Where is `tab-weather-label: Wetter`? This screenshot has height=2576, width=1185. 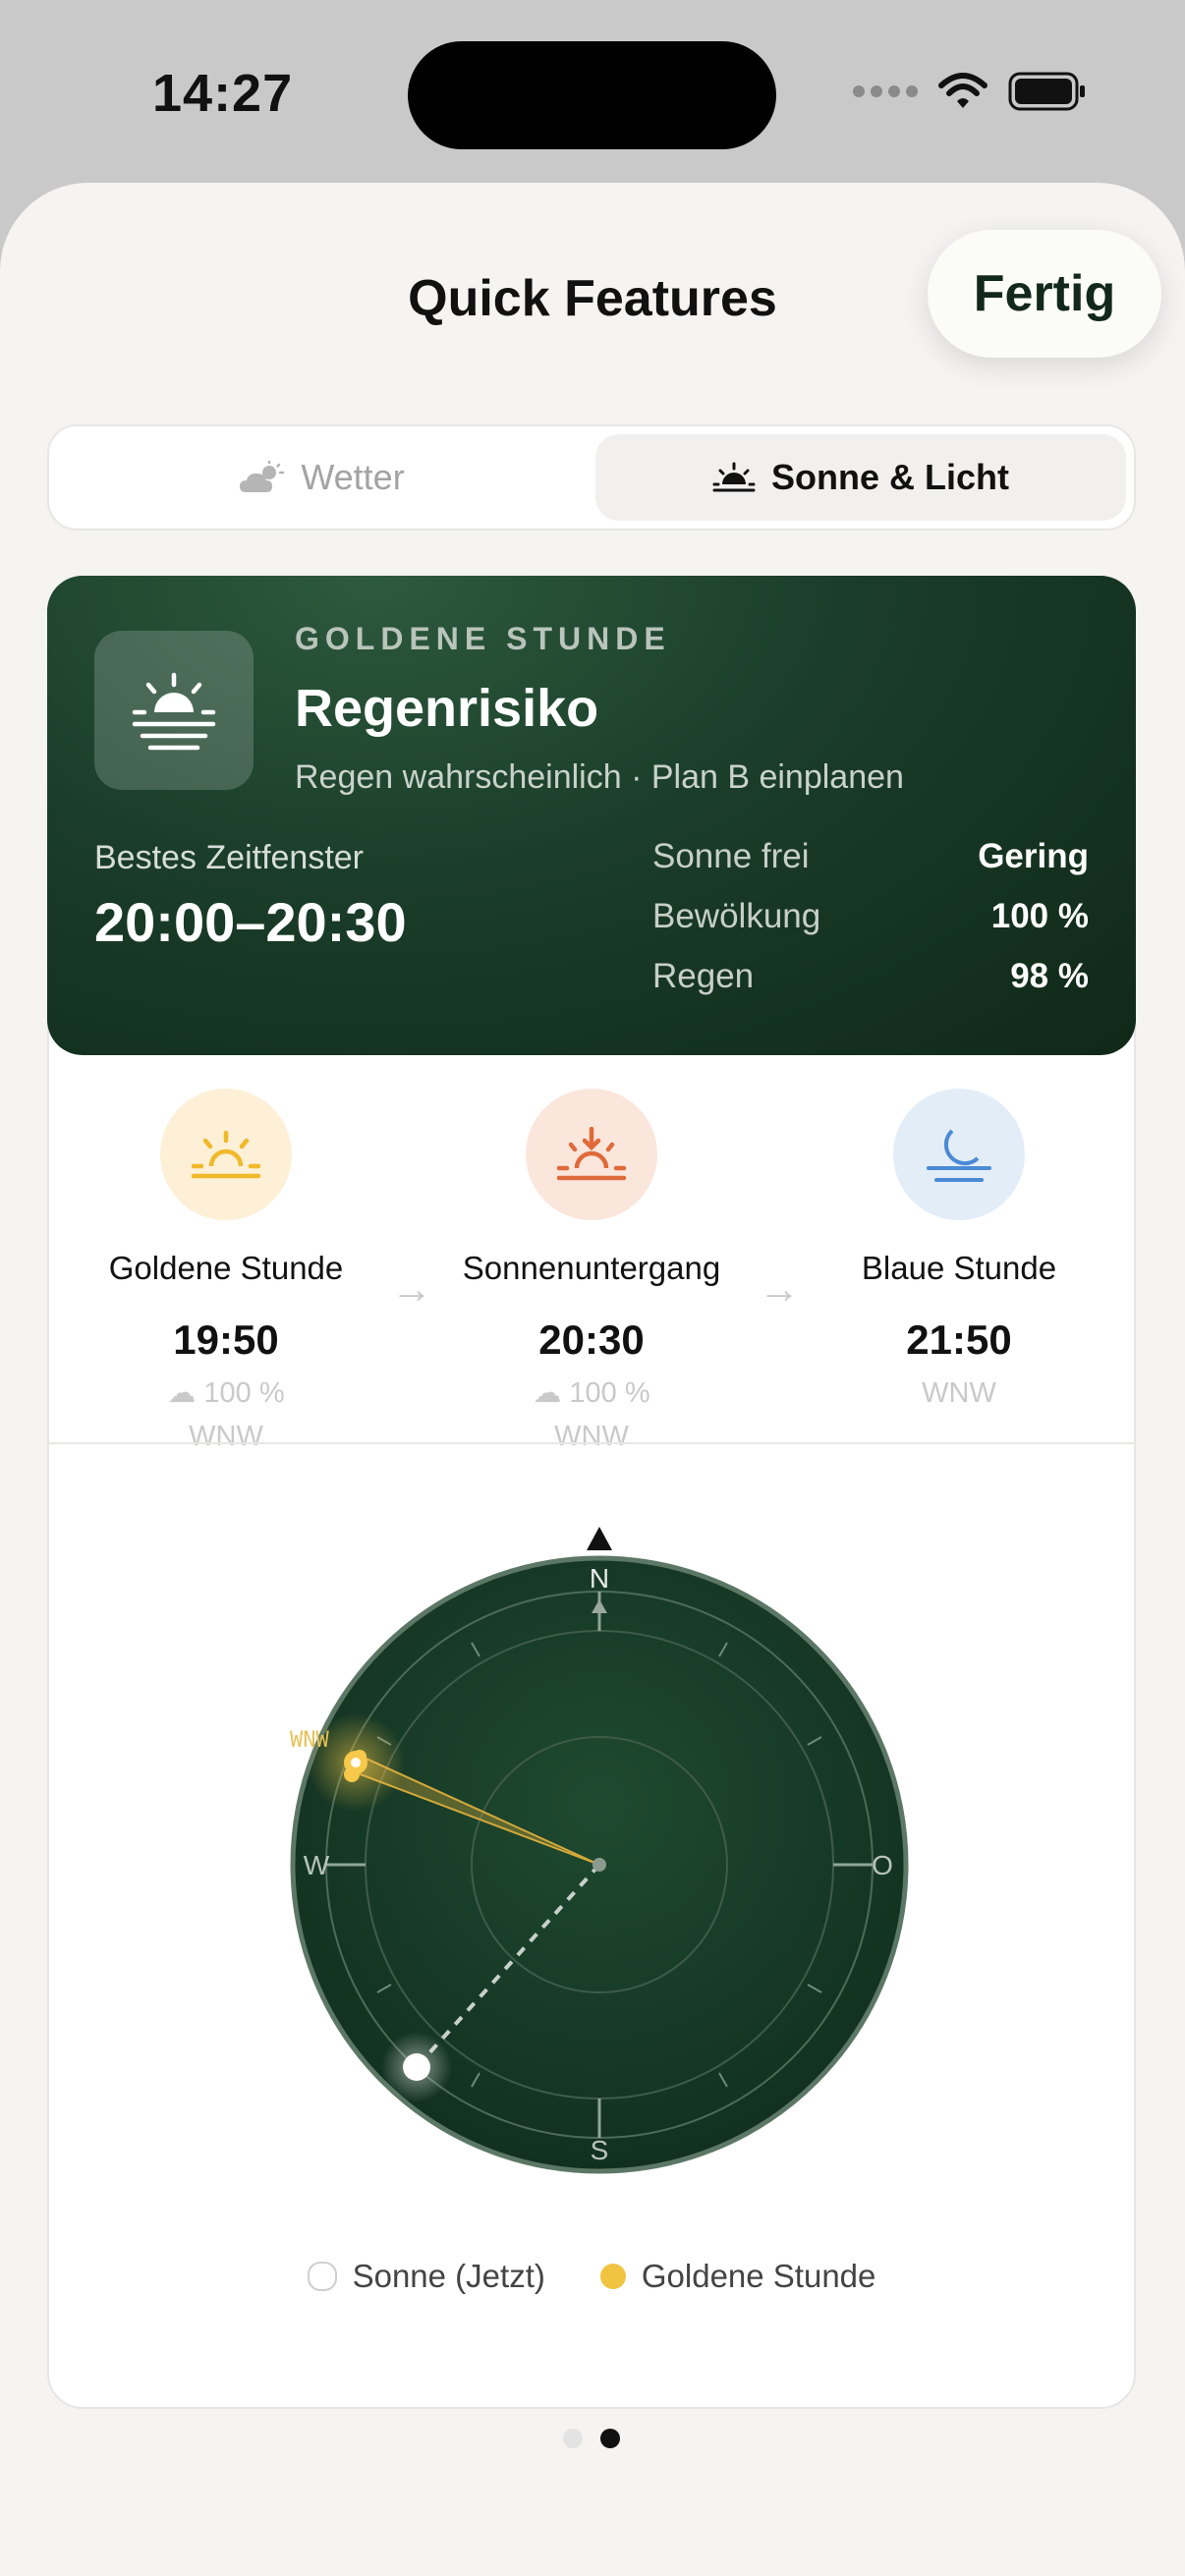
tab-weather-label: Wetter is located at coordinates (353, 477).